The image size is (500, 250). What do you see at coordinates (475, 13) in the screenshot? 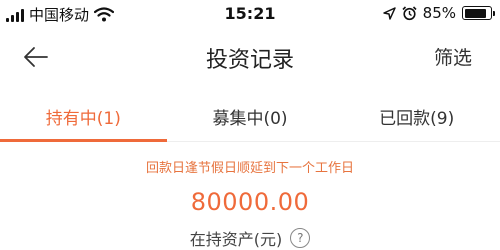
I see `battery-fill` at bounding box center [475, 13].